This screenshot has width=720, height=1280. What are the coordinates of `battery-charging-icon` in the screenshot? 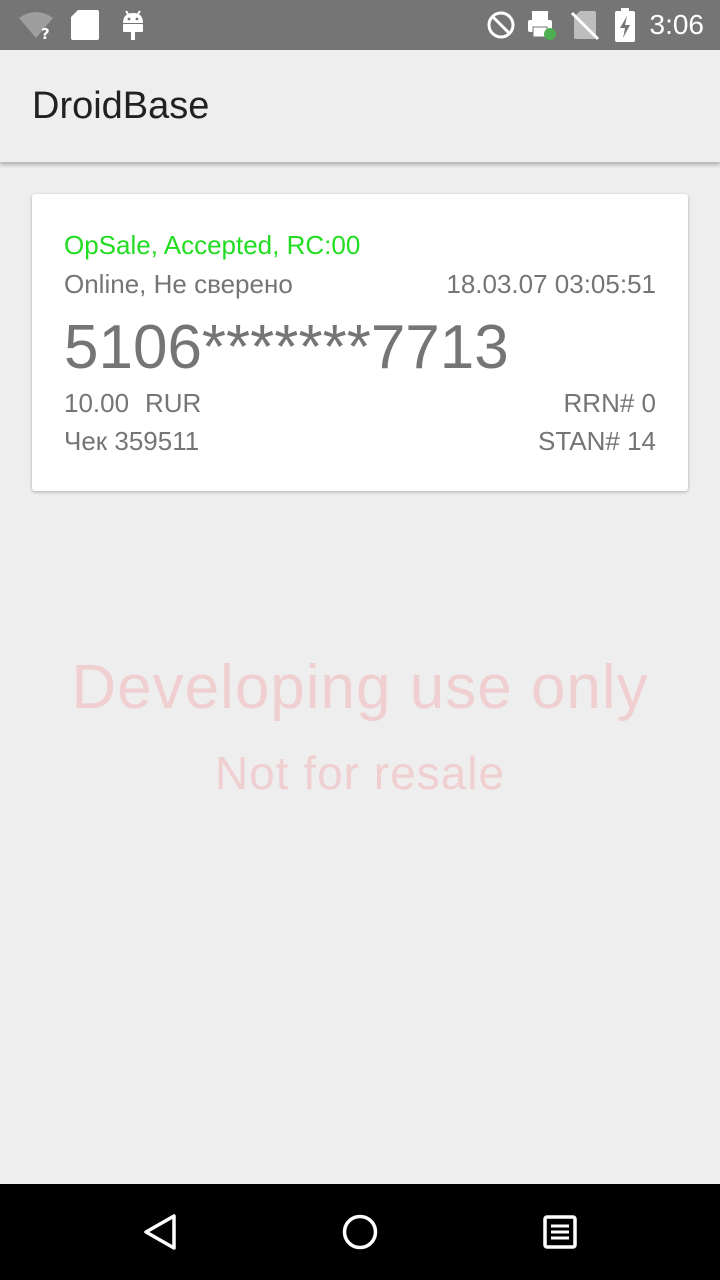 It's located at (625, 25).